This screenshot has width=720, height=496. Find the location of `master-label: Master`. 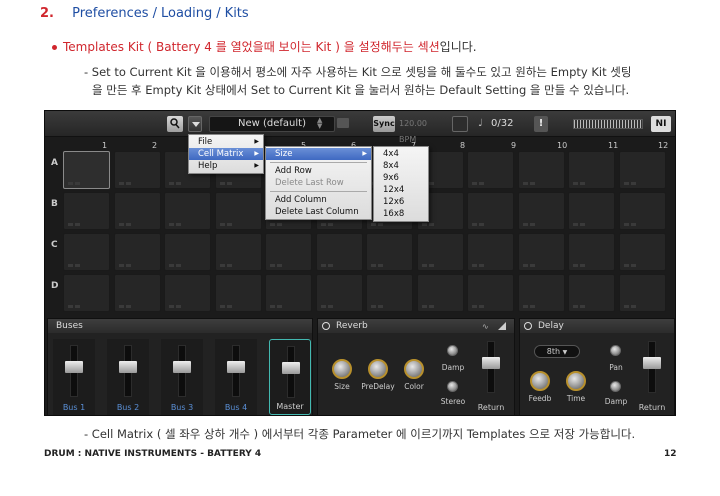

master-label: Master is located at coordinates (290, 406).